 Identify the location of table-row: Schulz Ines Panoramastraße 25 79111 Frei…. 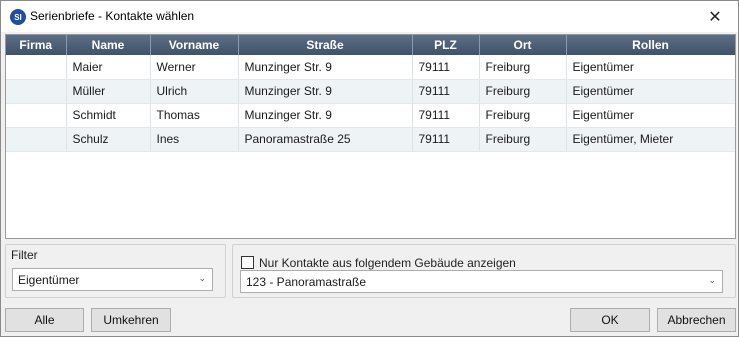
(370, 139).